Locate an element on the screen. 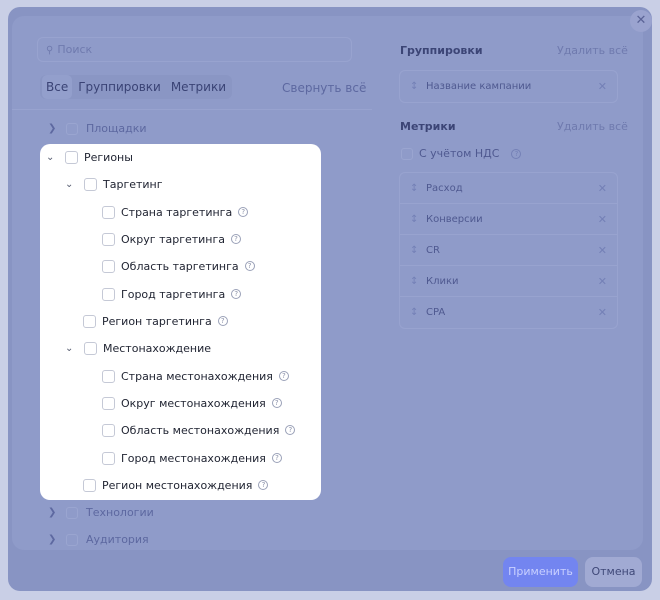 This screenshot has height=600, width=660. groupings-remove-all: Удалить всё is located at coordinates (592, 50).